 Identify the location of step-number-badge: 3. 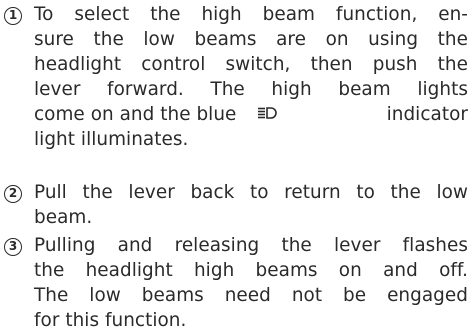
(13, 247).